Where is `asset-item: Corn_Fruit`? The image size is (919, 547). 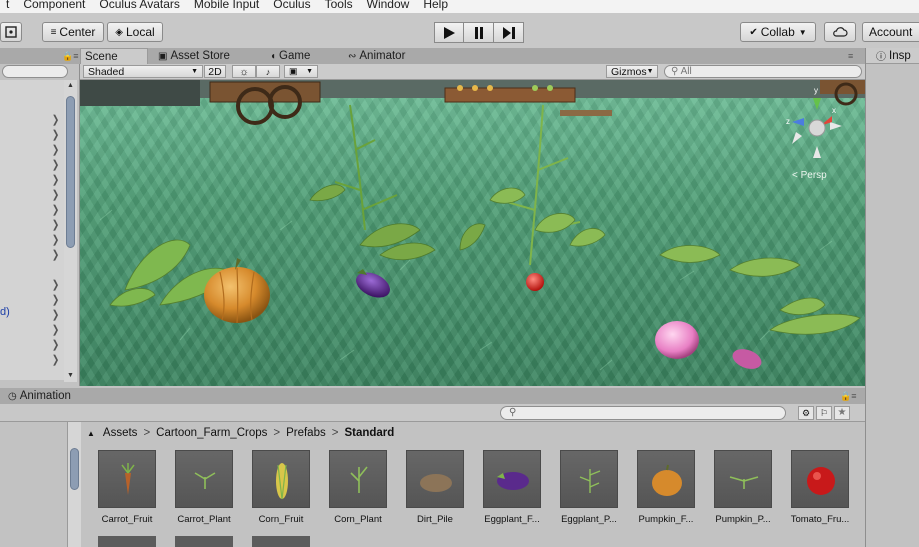 asset-item: Corn_Fruit is located at coordinates (281, 487).